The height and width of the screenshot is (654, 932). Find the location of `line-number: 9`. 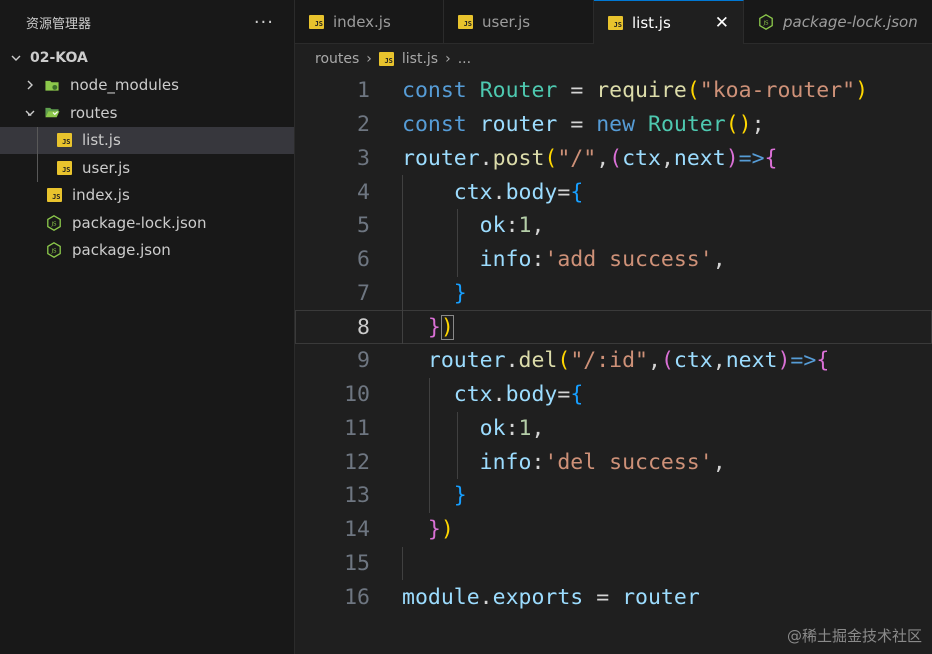

line-number: 9 is located at coordinates (363, 361).